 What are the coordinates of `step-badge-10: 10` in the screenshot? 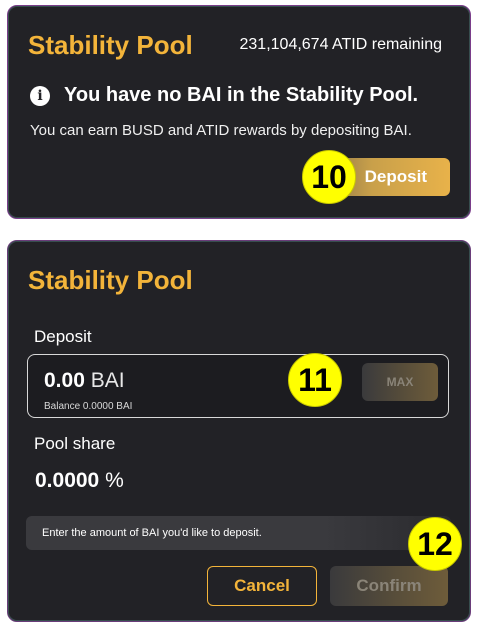 It's located at (329, 177).